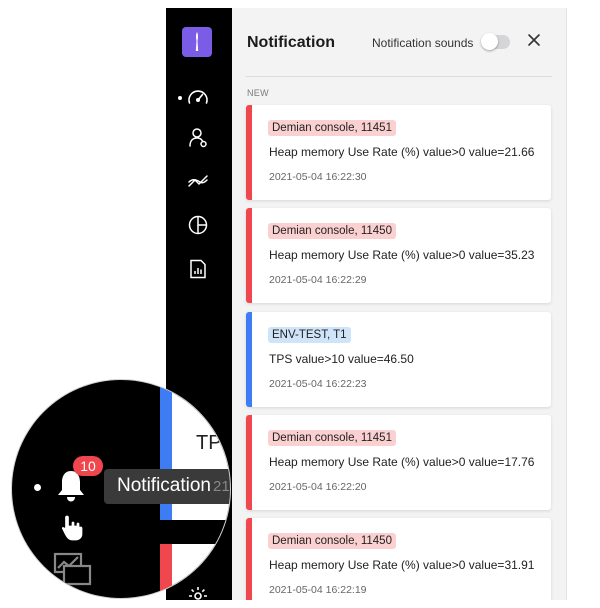  I want to click on magnifier-callout: TPS 10 Notification 21, so click(121, 489).